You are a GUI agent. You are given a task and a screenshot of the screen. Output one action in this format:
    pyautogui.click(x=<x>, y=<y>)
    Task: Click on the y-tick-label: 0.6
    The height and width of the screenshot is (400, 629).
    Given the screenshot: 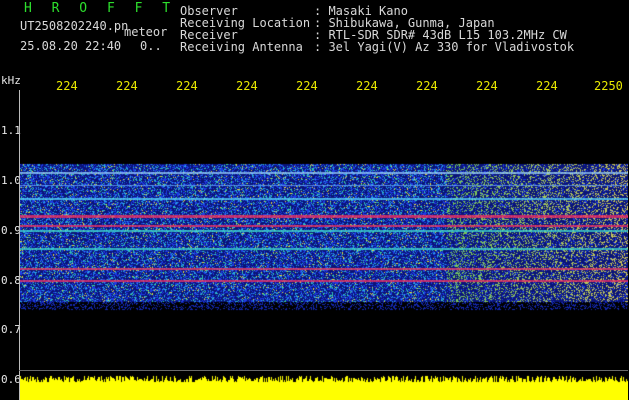 What is the action you would take?
    pyautogui.click(x=11, y=379)
    